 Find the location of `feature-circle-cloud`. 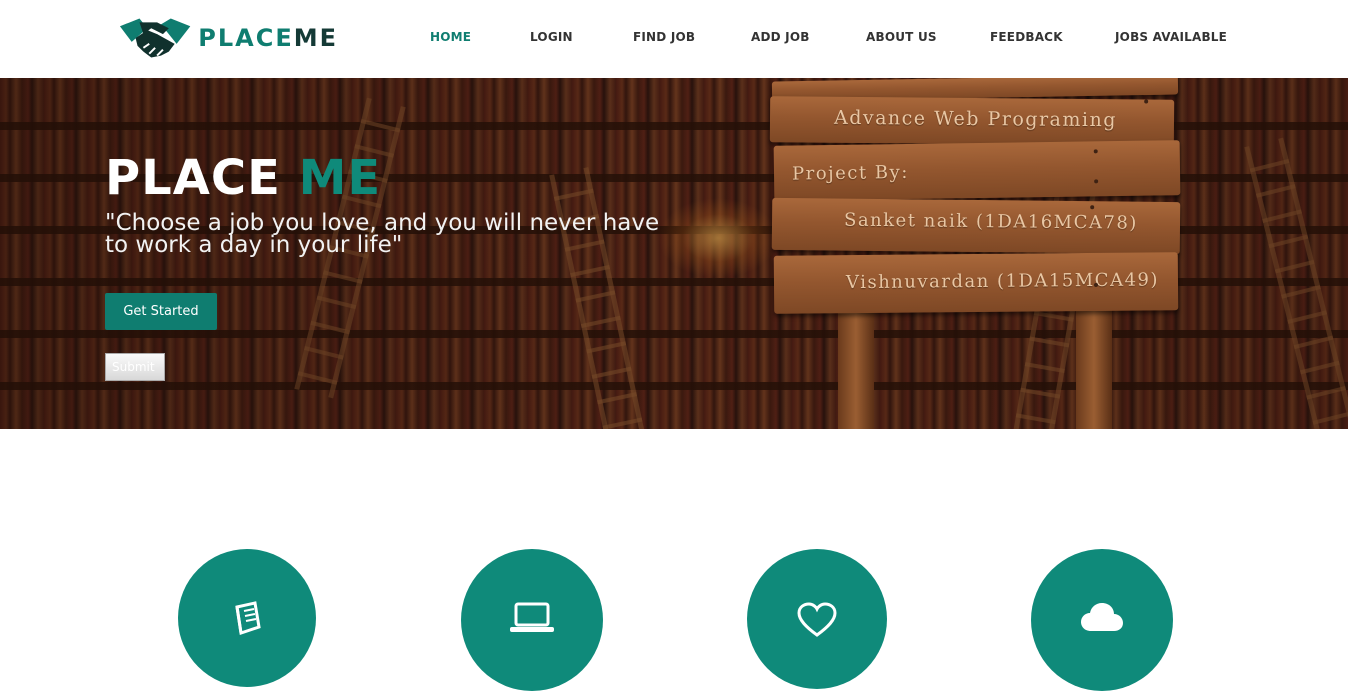

feature-circle-cloud is located at coordinates (1102, 620).